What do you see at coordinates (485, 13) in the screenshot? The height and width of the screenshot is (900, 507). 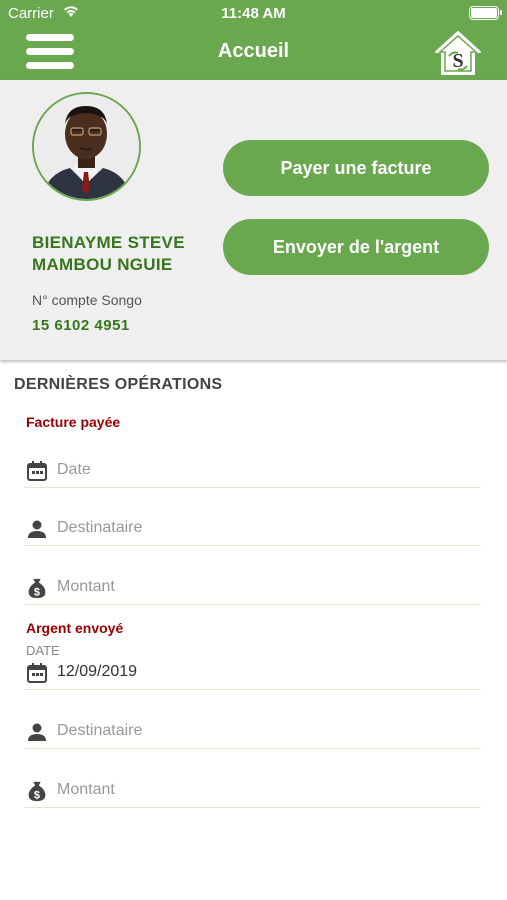 I see `battery-icon` at bounding box center [485, 13].